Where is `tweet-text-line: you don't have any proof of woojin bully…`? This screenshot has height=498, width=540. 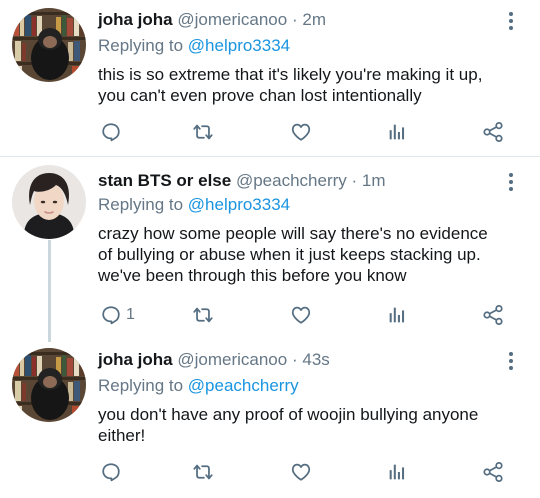 tweet-text-line: you don't have any proof of woojin bully… is located at coordinates (288, 414).